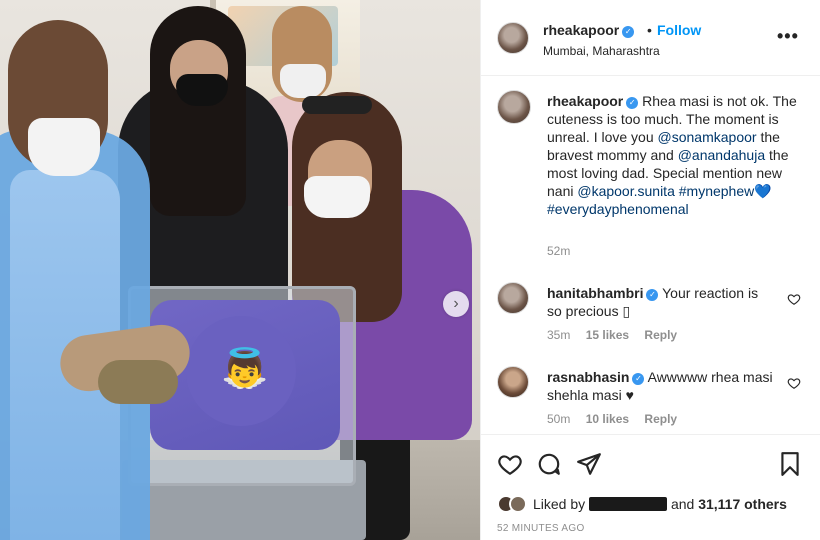 This screenshot has width=820, height=540. Describe the element at coordinates (717, 191) in the screenshot. I see `hashtag-link: #mynephew` at that location.